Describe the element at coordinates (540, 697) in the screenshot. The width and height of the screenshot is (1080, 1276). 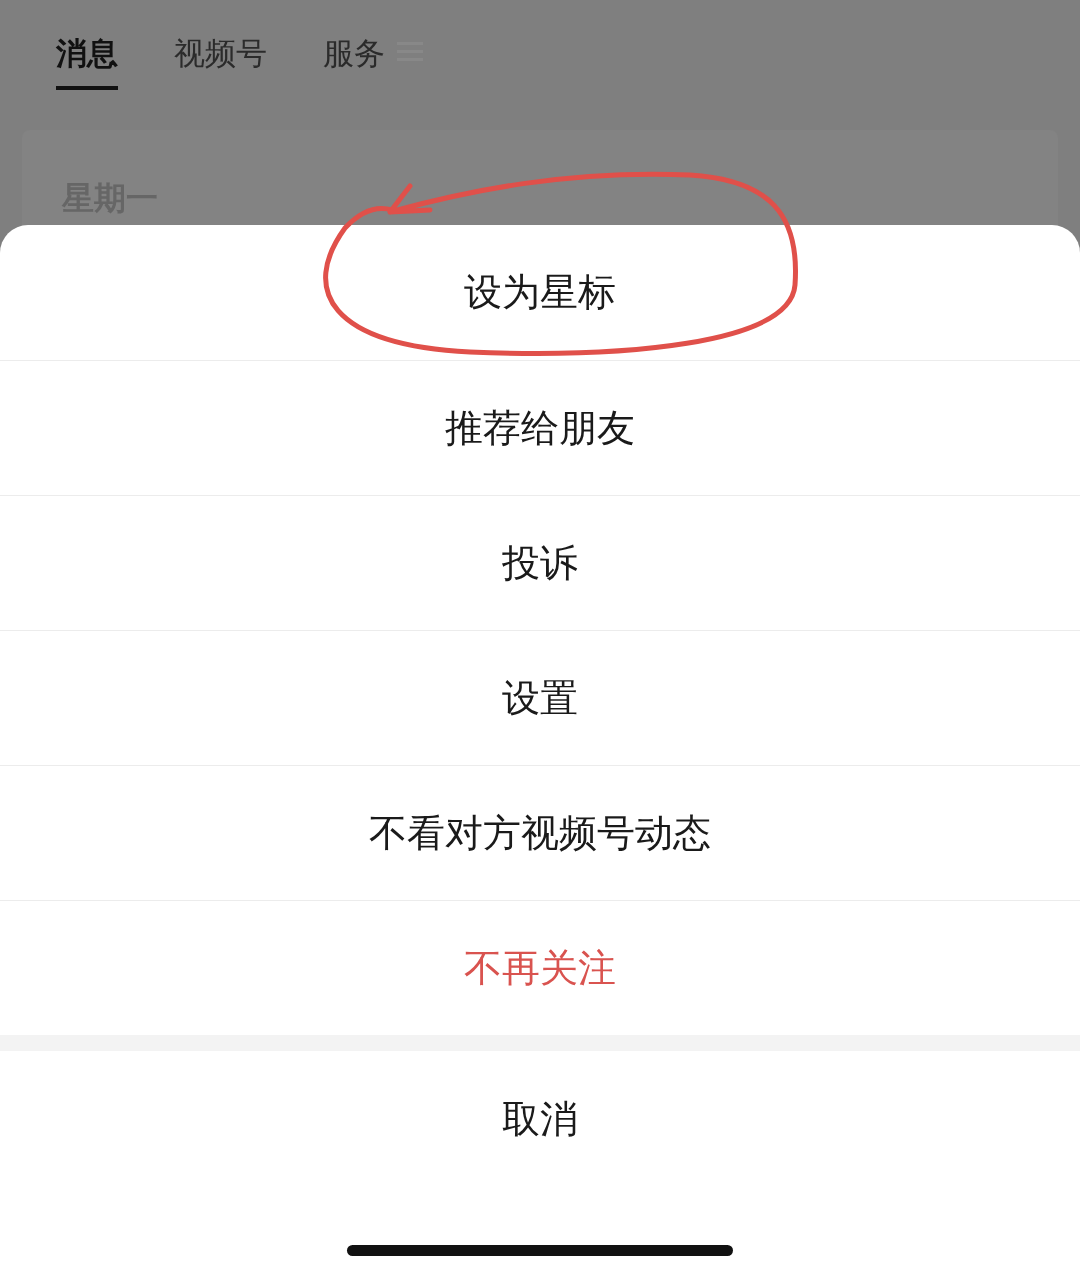
I see `menu-option: 设置` at that location.